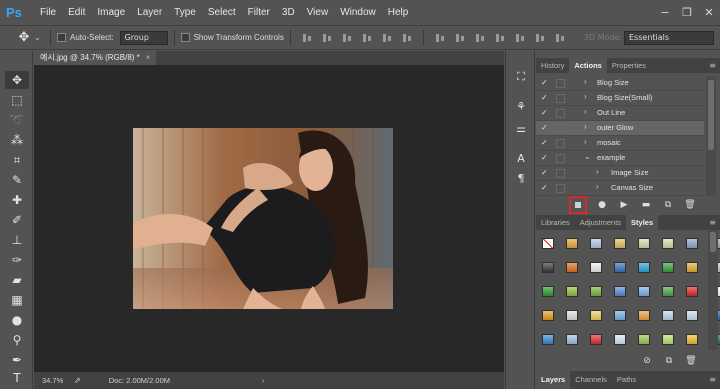  I want to click on tab-adjustments: Adjustments, so click(600, 222).